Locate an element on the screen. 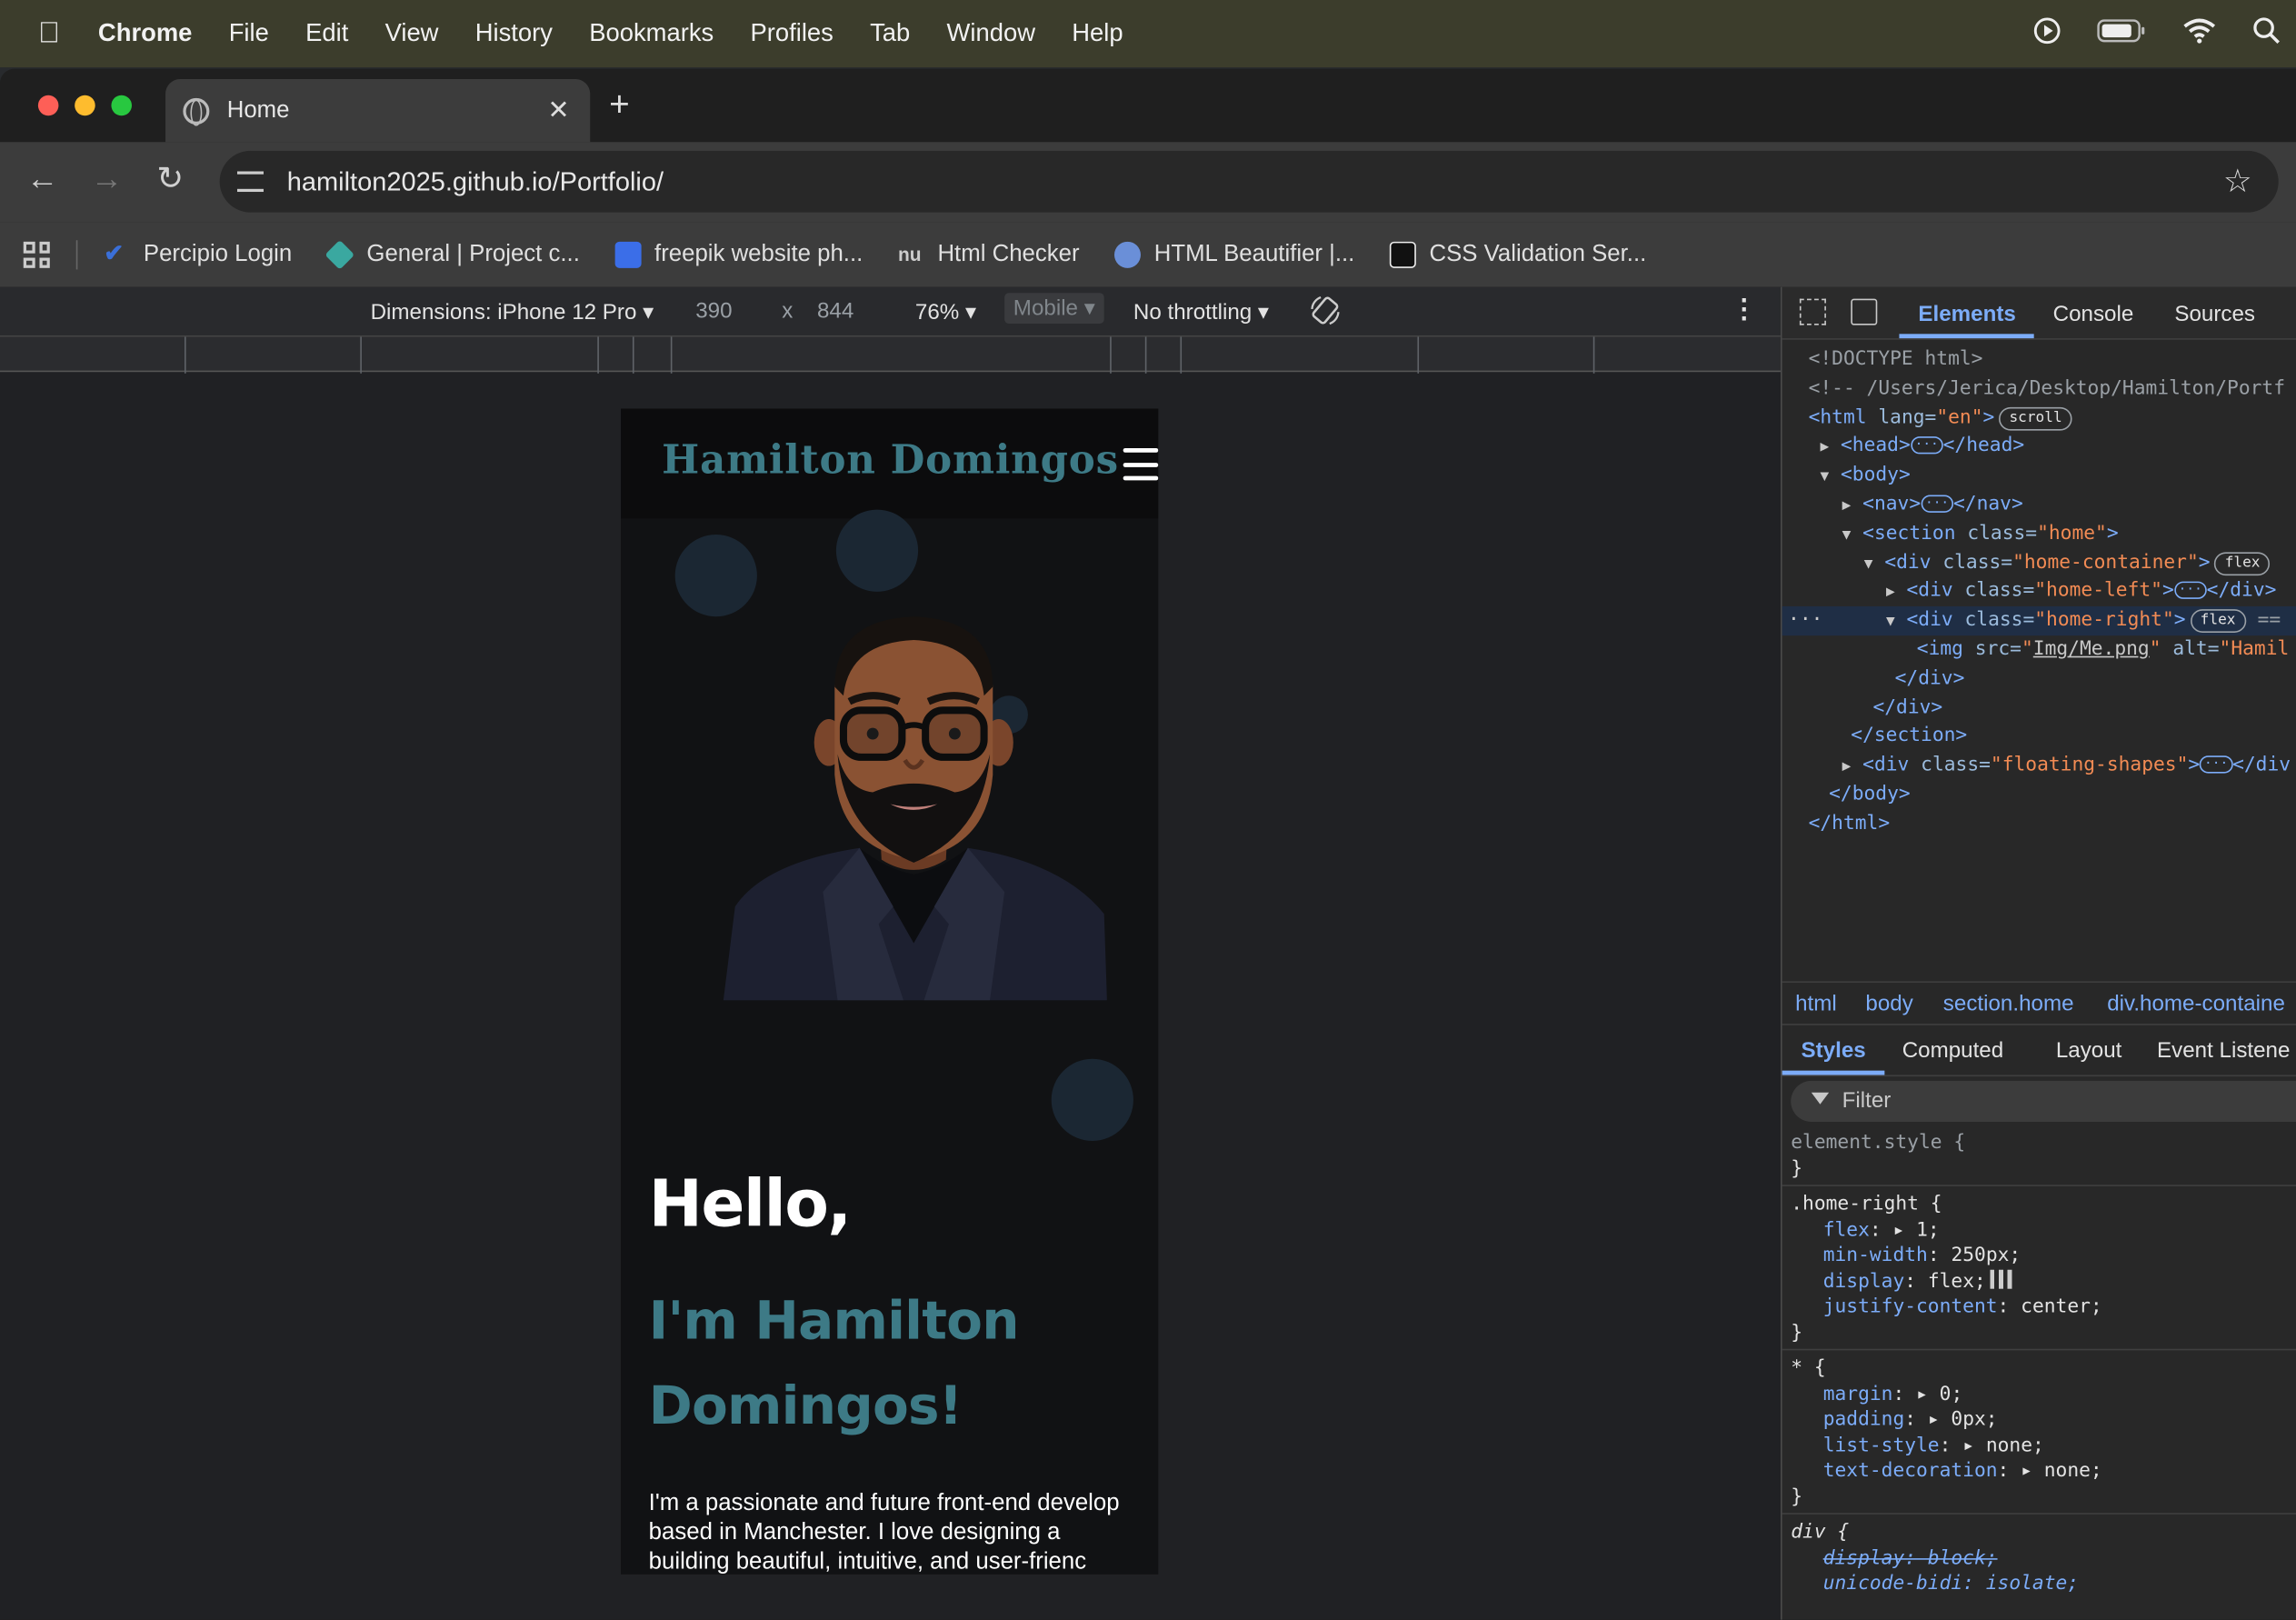  styles-filter-input: Filter is located at coordinates (2043, 1101).